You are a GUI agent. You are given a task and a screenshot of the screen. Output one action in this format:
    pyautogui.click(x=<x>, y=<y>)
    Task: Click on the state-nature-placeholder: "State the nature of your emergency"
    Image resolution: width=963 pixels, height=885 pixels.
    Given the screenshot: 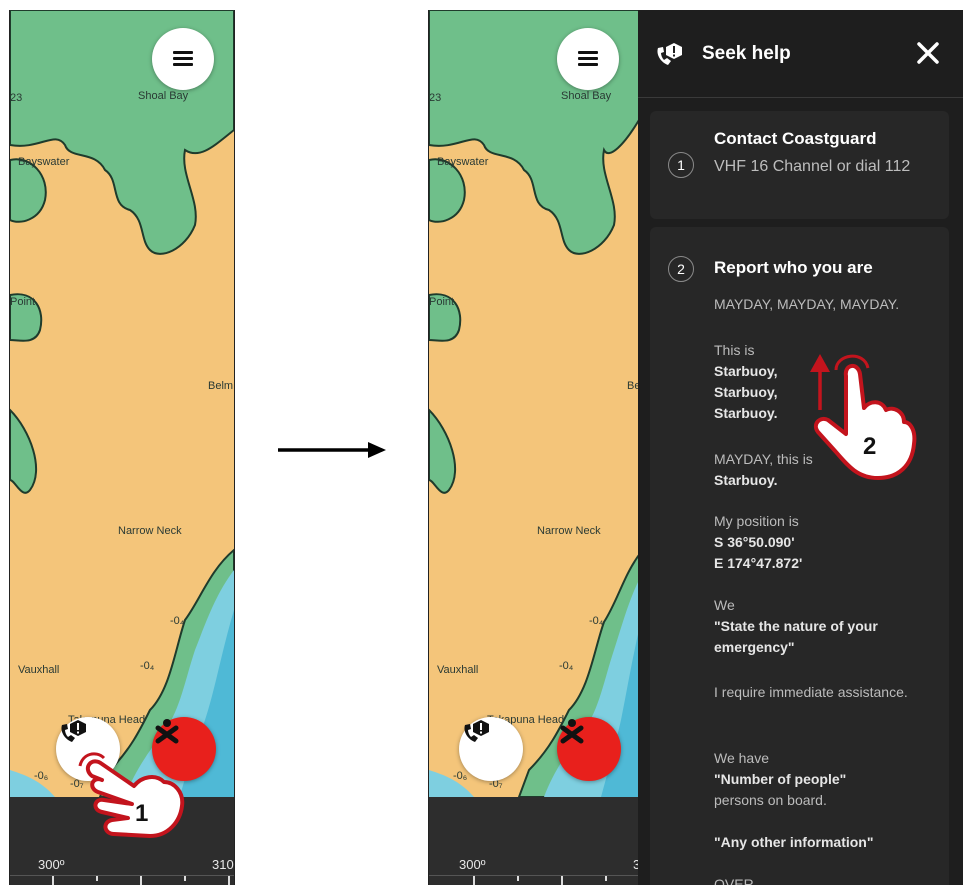 What is the action you would take?
    pyautogui.click(x=796, y=636)
    